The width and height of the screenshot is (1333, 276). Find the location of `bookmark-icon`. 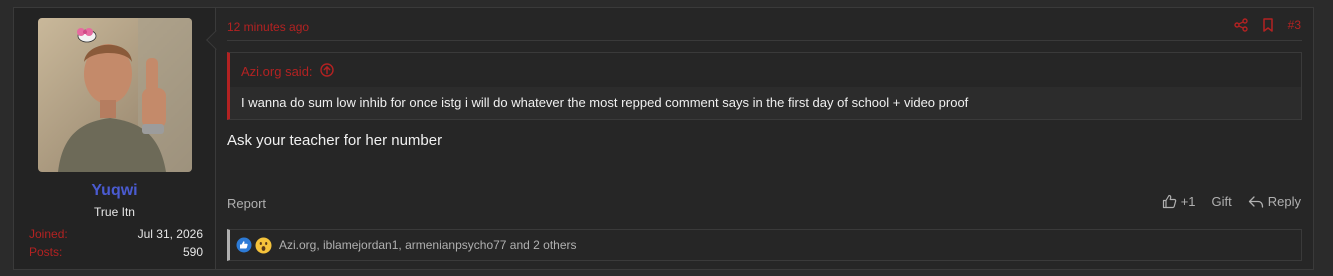

bookmark-icon is located at coordinates (1268, 25).